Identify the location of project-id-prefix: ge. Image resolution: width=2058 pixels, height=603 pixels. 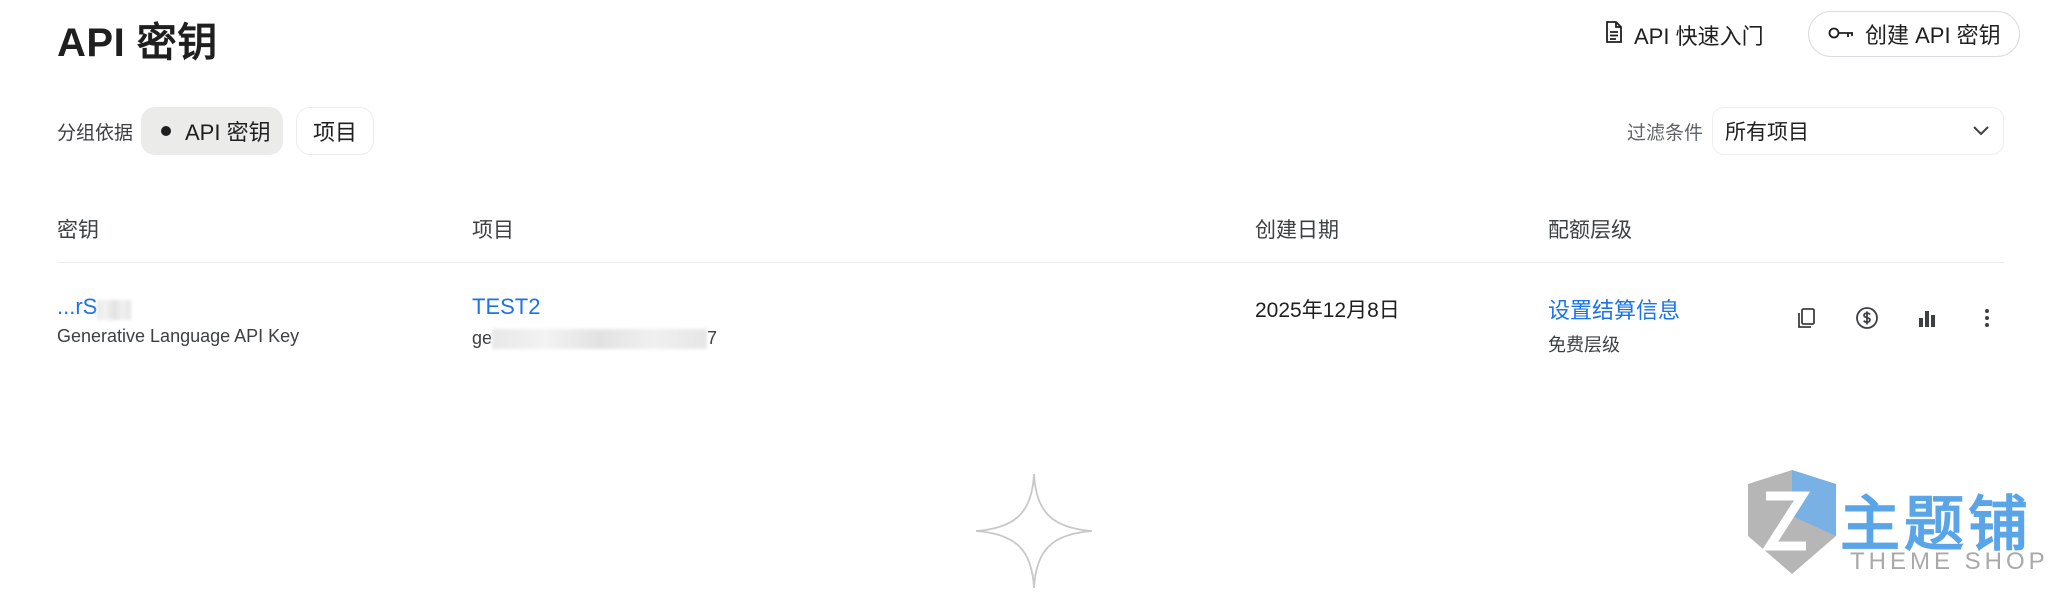
(482, 338).